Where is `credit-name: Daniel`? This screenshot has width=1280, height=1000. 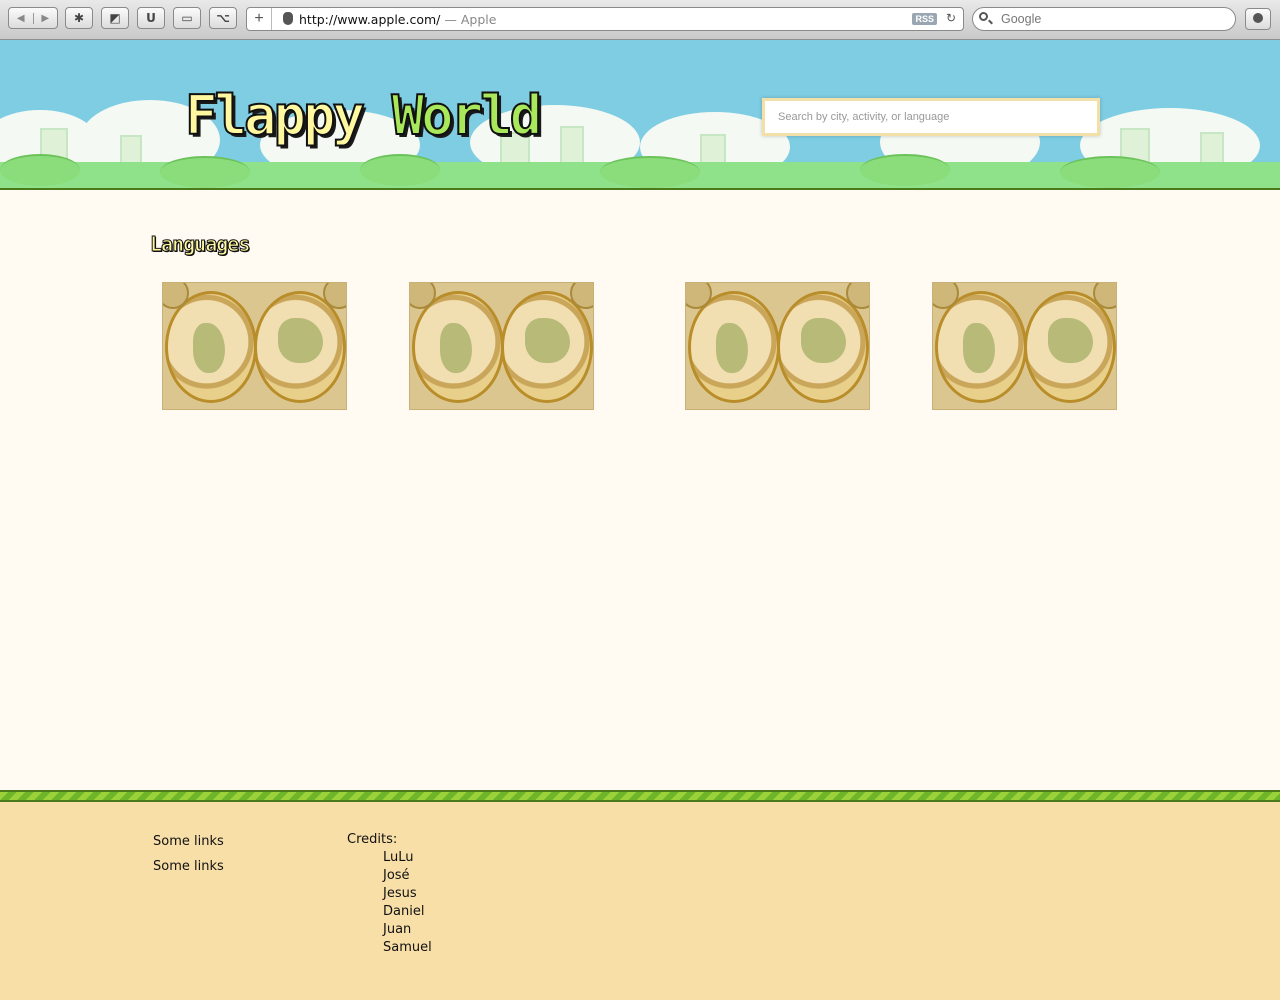
credit-name: Daniel is located at coordinates (404, 911).